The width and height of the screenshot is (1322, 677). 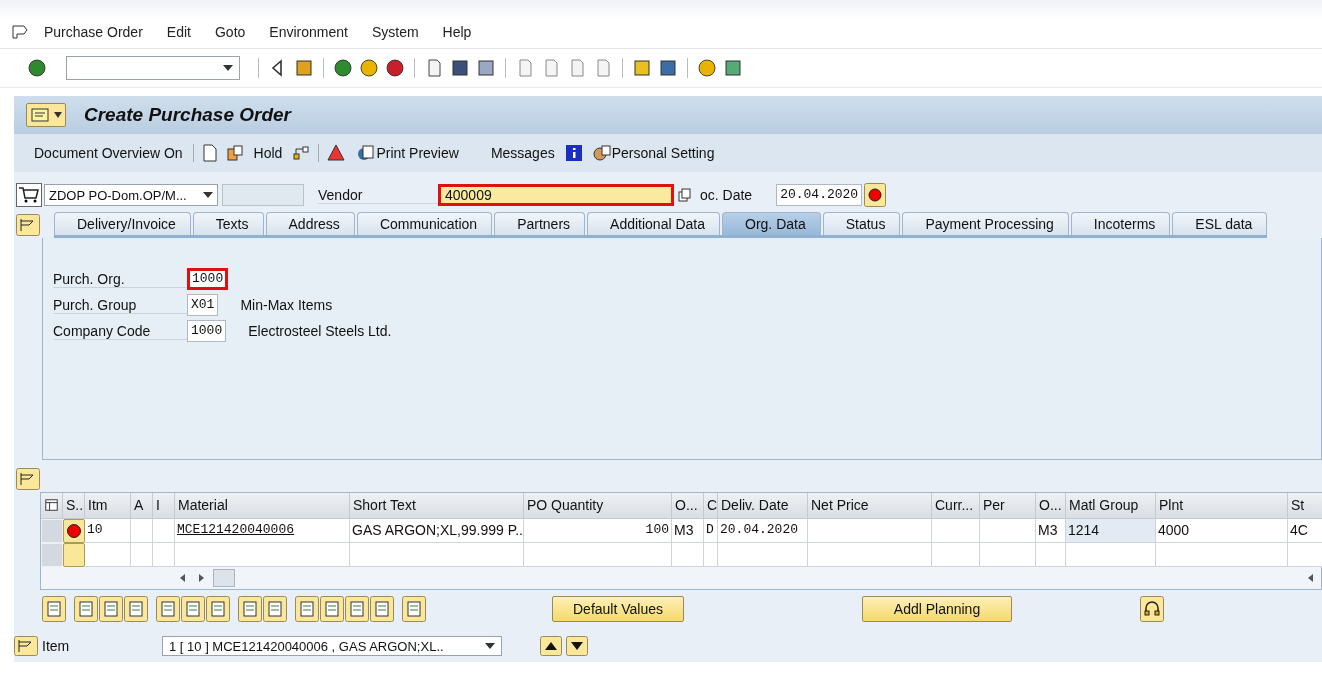 What do you see at coordinates (122, 223) in the screenshot?
I see `tab: Delivery/Invoice` at bounding box center [122, 223].